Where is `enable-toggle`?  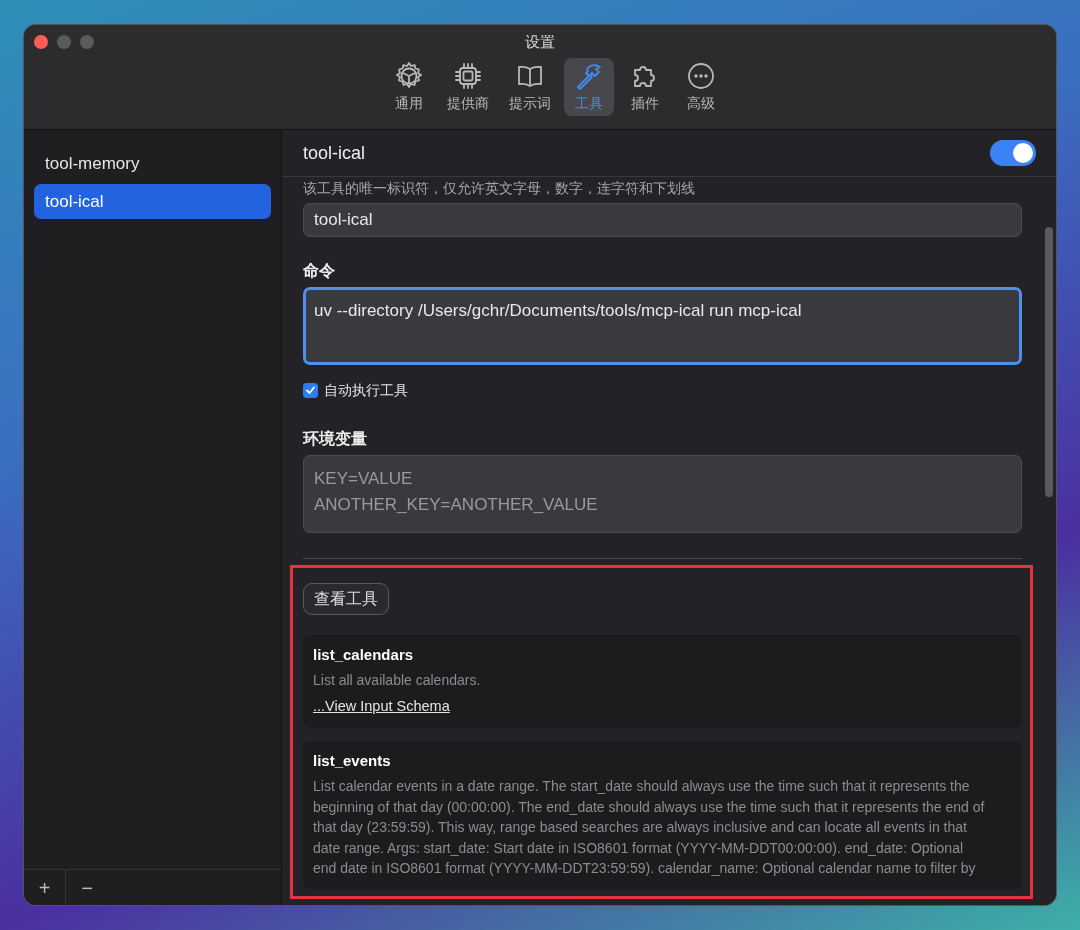
enable-toggle is located at coordinates (1013, 153).